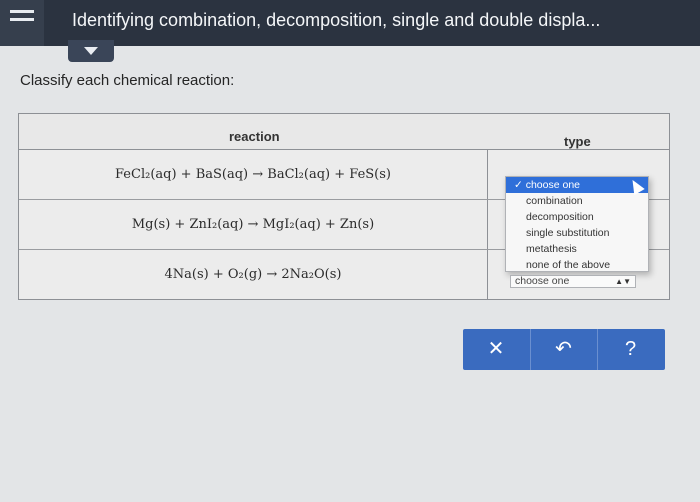  Describe the element at coordinates (630, 349) in the screenshot. I see `help-button: ?` at that location.